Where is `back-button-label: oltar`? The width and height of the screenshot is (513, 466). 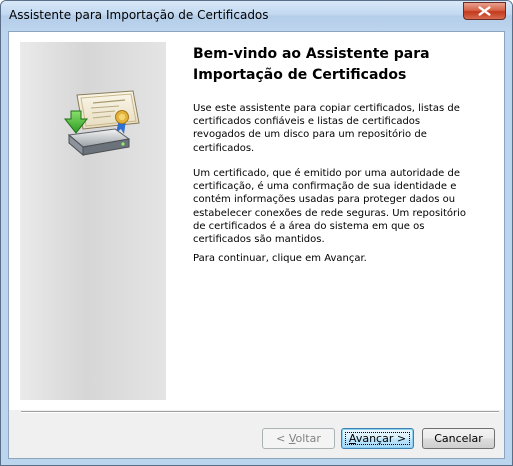
back-button-label: oltar is located at coordinates (308, 438).